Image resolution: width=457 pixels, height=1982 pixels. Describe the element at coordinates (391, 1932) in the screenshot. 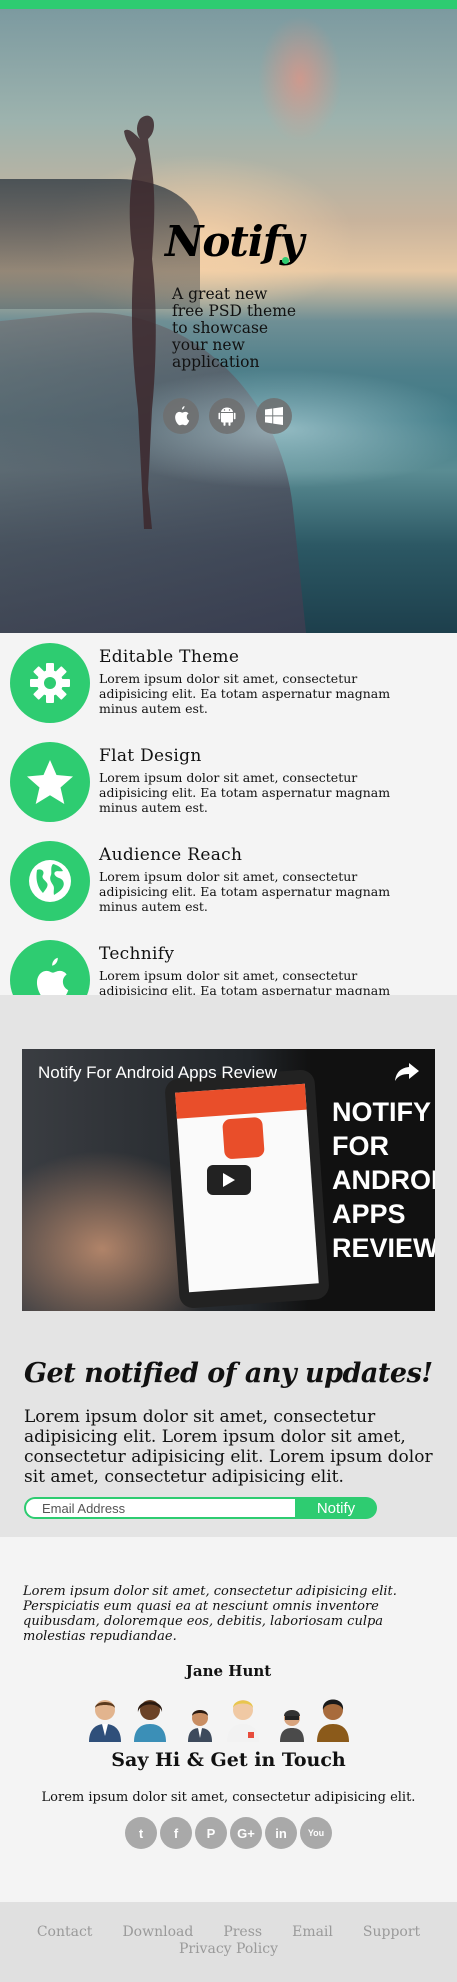

I see `footer-link-support: Support` at that location.